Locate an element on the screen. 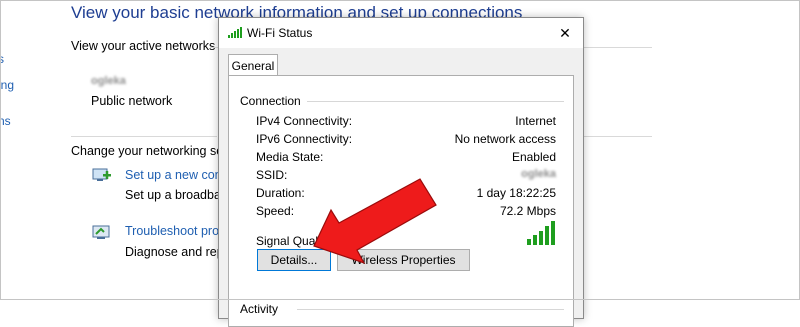  signal-quality-label: Signal Quality: is located at coordinates (295, 241).